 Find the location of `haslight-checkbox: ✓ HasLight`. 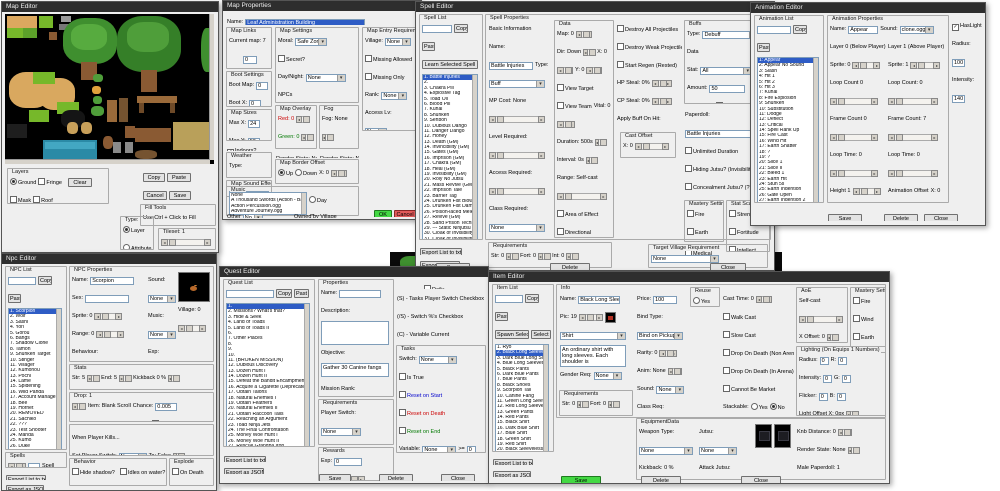

haslight-checkbox: ✓ HasLight is located at coordinates (967, 27).